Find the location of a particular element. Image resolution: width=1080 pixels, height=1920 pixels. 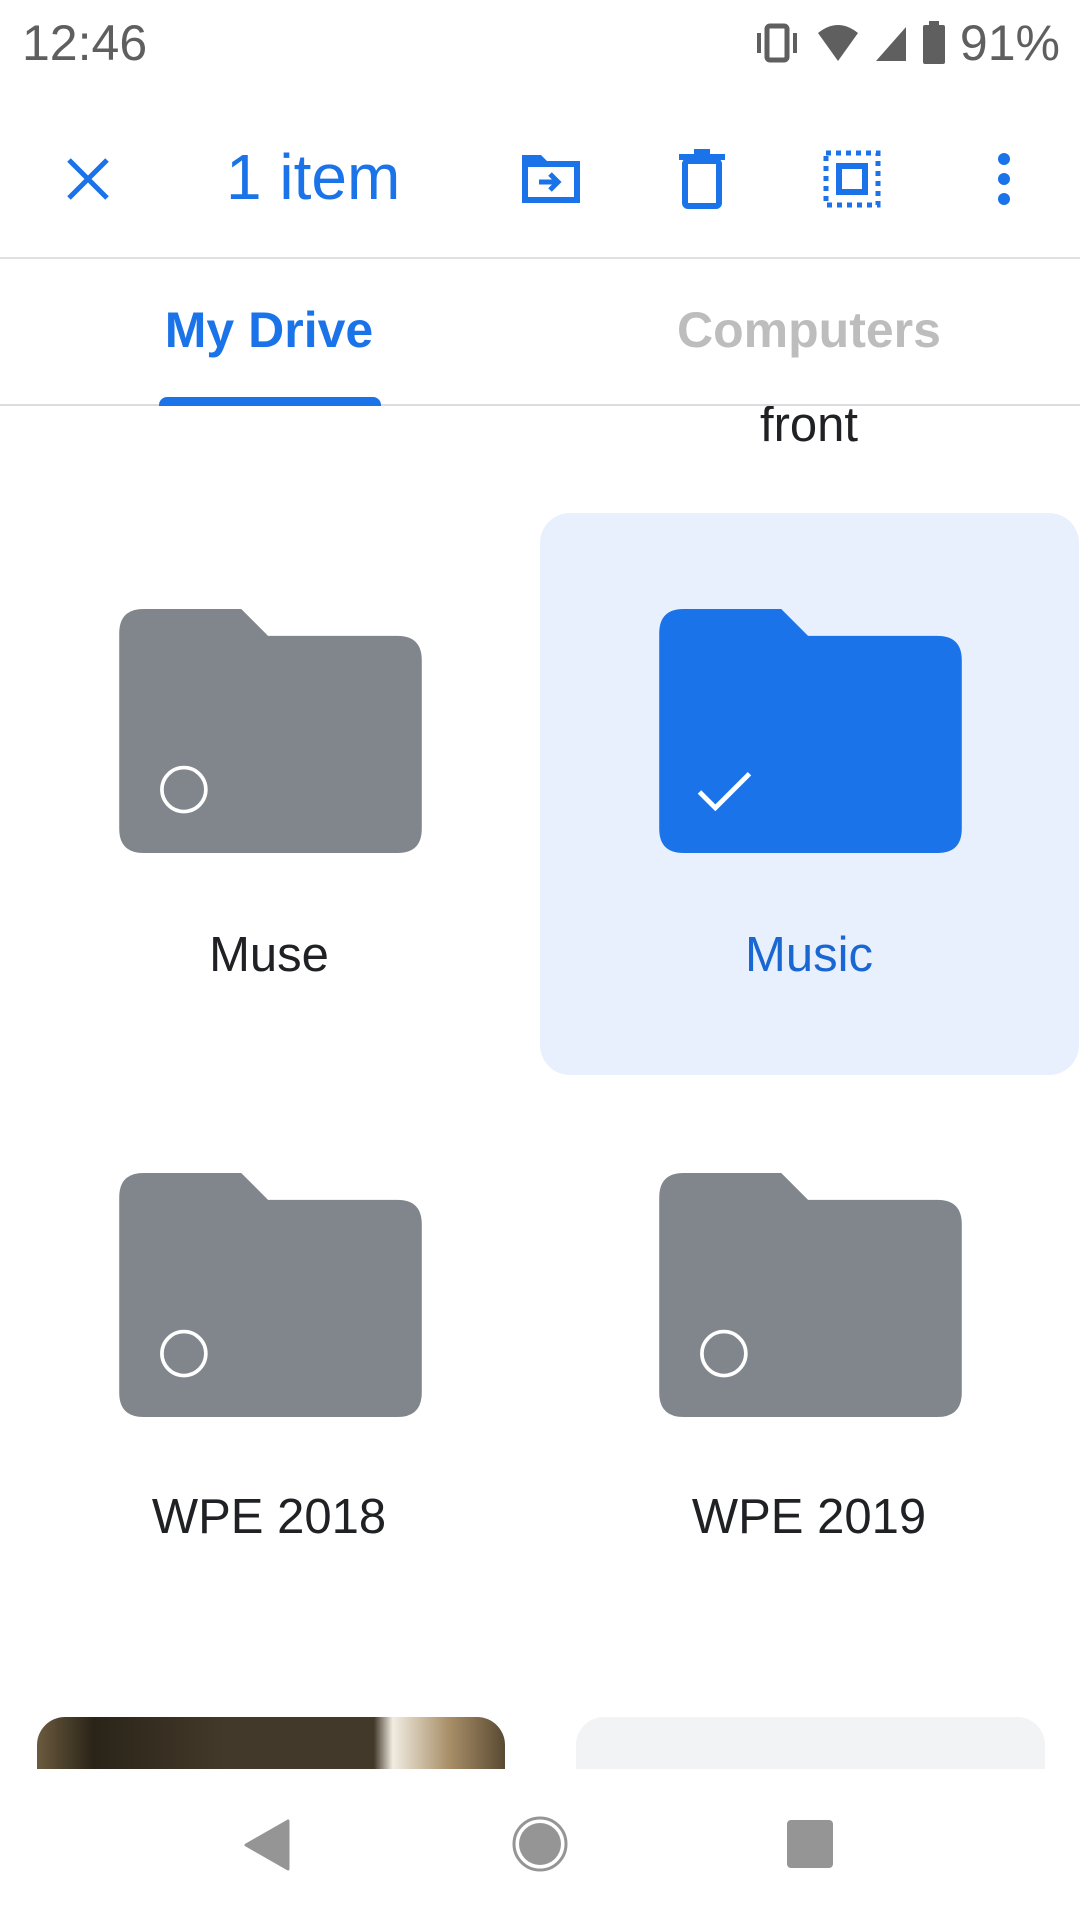

close-button is located at coordinates (88, 179).